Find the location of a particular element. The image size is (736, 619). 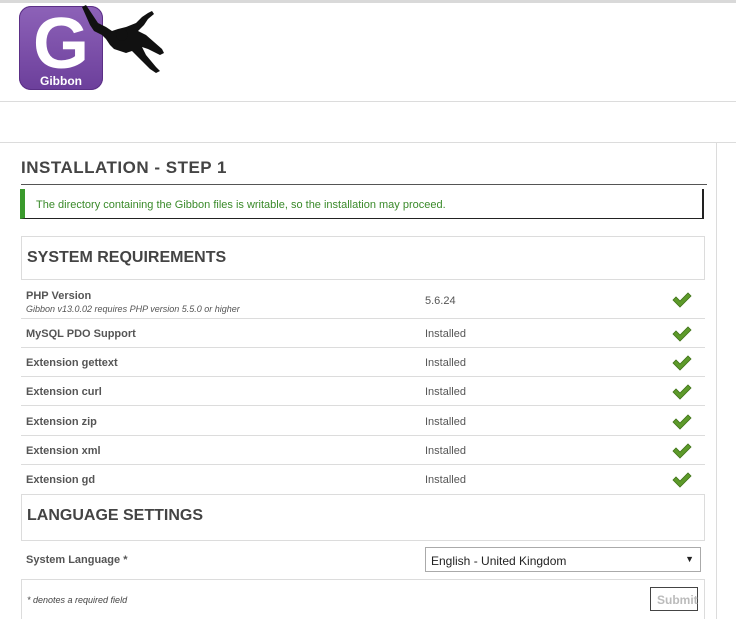

nav-strip is located at coordinates (368, 122).